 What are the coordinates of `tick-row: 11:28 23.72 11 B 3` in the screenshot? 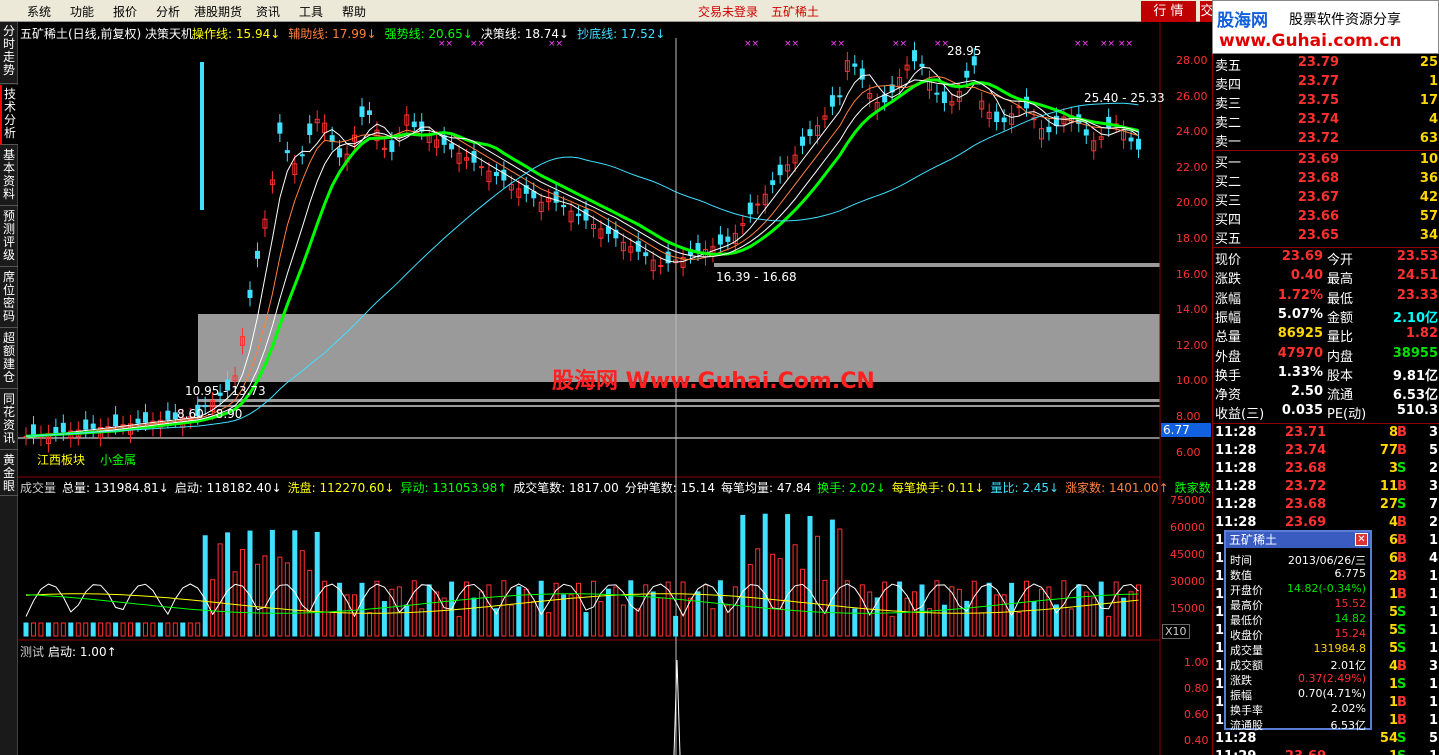 It's located at (1326, 488).